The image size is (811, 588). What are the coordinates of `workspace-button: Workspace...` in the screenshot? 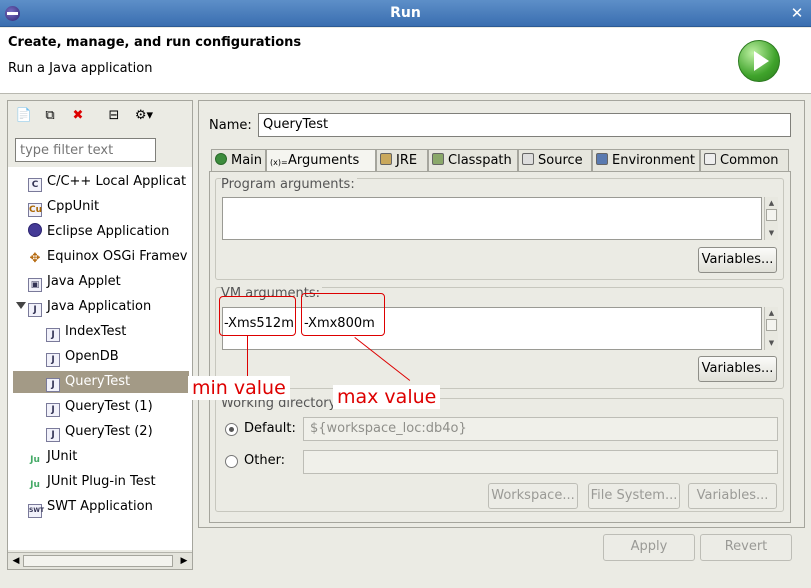 It's located at (533, 496).